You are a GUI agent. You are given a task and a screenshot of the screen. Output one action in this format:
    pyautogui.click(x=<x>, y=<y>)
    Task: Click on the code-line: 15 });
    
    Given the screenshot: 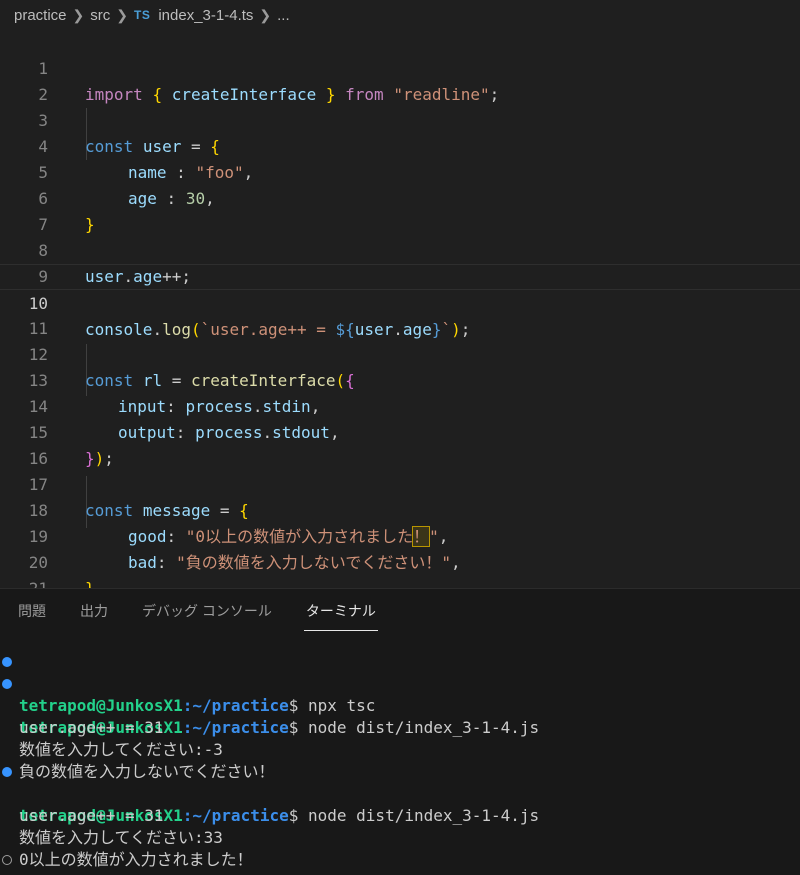 What is the action you would take?
    pyautogui.click(x=400, y=431)
    